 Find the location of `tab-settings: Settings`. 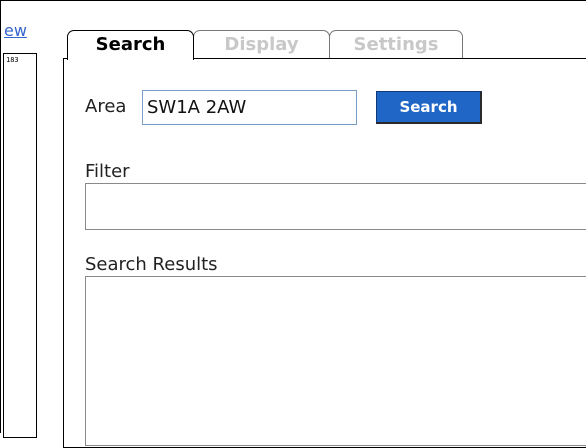

tab-settings: Settings is located at coordinates (396, 44).